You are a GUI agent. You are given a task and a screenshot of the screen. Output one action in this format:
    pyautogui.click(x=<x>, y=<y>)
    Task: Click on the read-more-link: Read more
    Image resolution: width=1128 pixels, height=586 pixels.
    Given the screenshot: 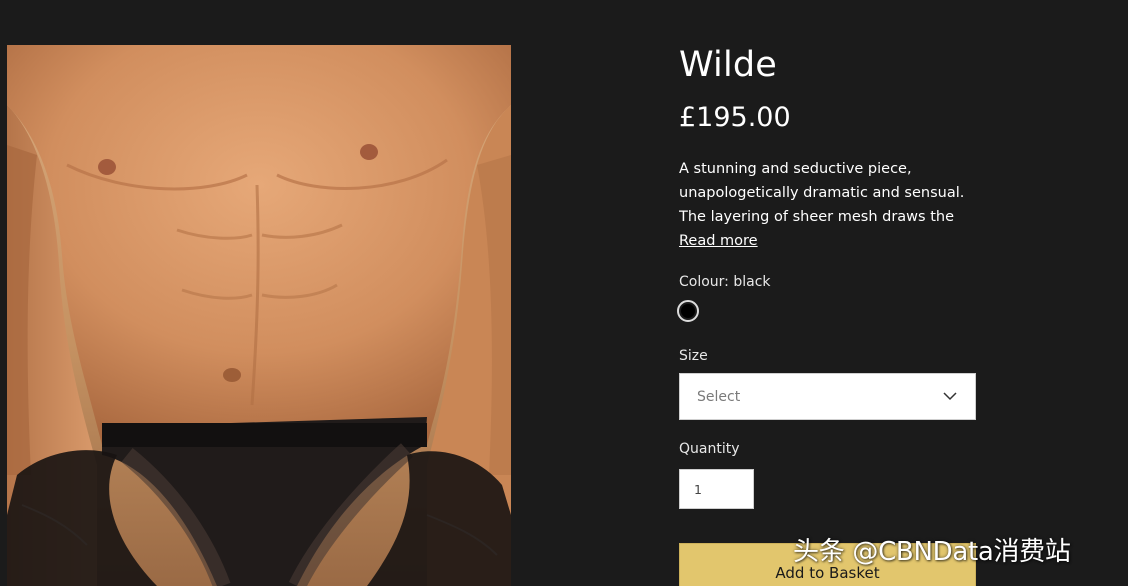 What is the action you would take?
    pyautogui.click(x=718, y=241)
    